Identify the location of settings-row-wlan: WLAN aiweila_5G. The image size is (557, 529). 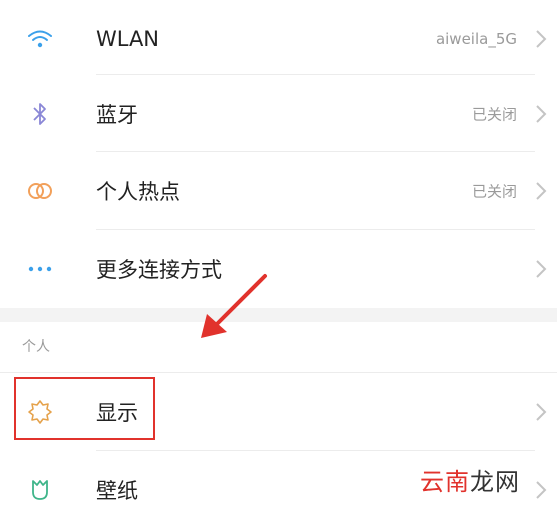
(278, 39).